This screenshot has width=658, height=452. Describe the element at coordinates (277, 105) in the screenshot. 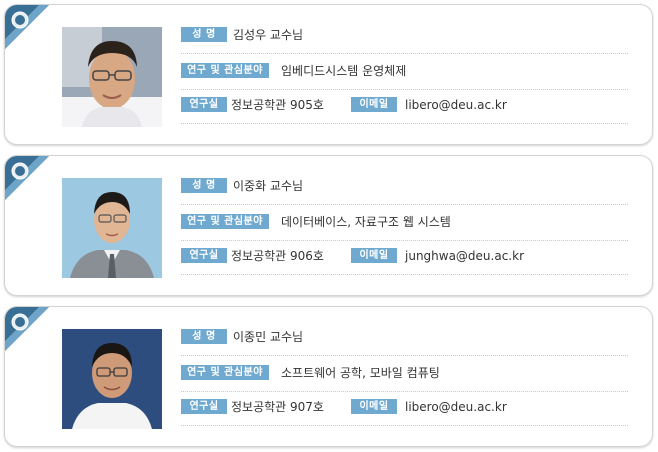

I see `office-location: 정보공학관 905호` at that location.